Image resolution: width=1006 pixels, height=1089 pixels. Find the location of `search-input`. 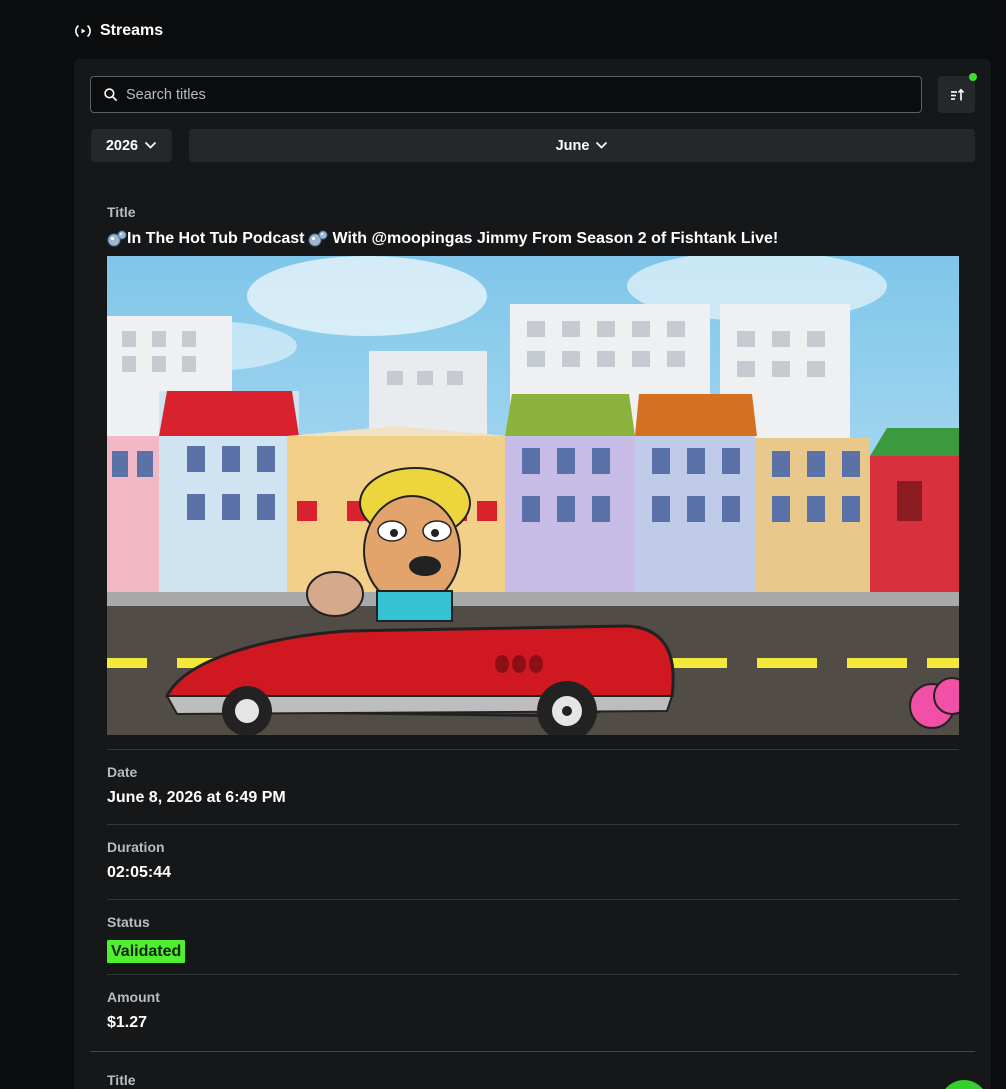

search-input is located at coordinates (506, 94).